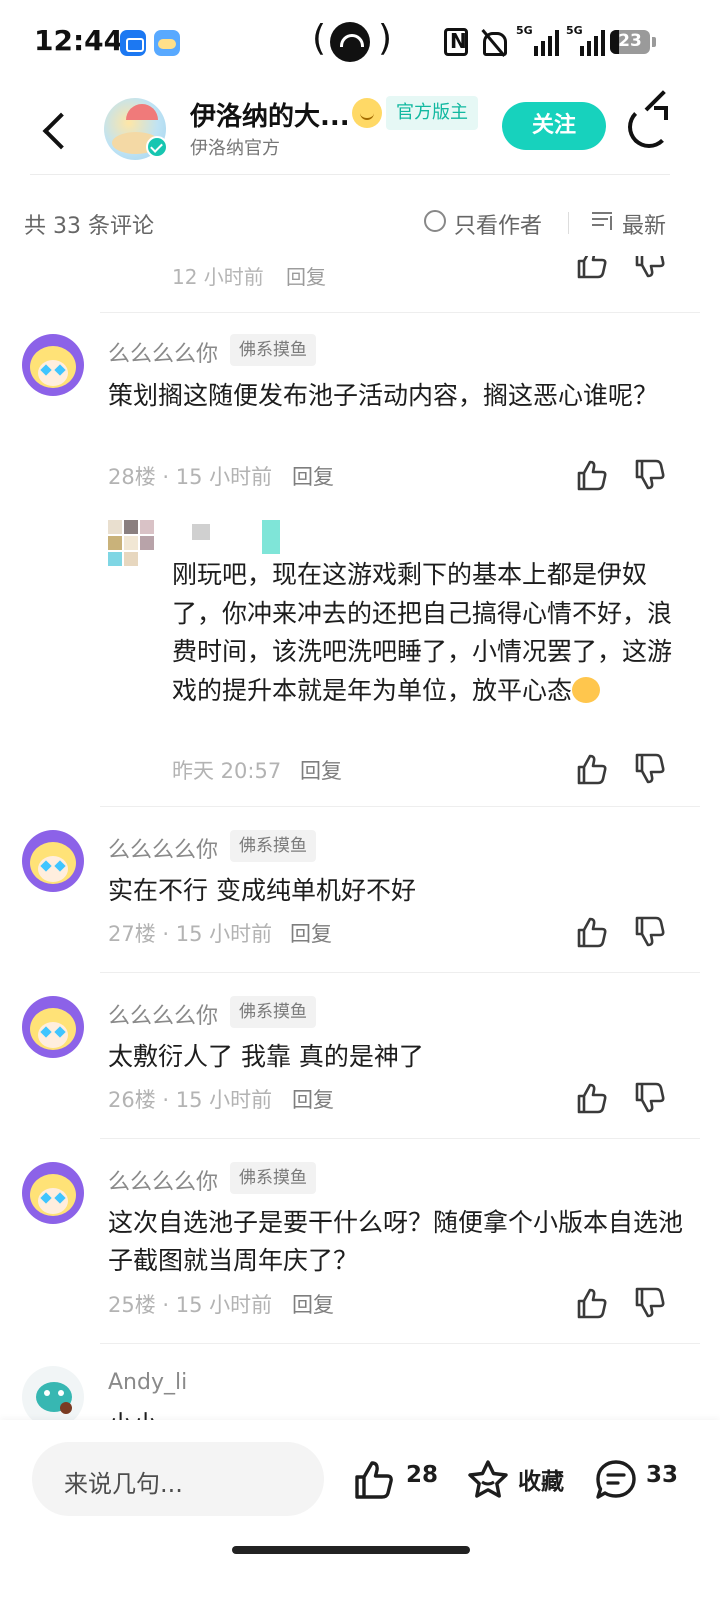  I want to click on author-only-label: 只看作者, so click(498, 226).